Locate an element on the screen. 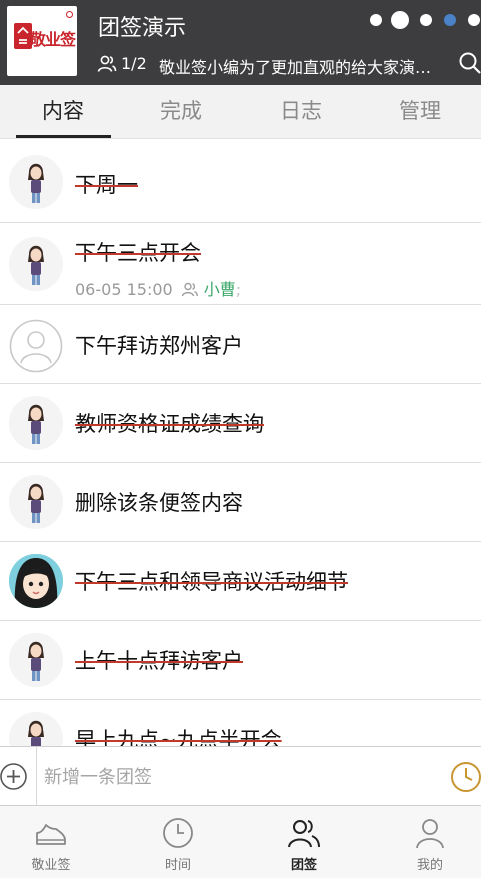 This screenshot has height=878, width=481. nav-item-mine: 我的 is located at coordinates (425, 842).